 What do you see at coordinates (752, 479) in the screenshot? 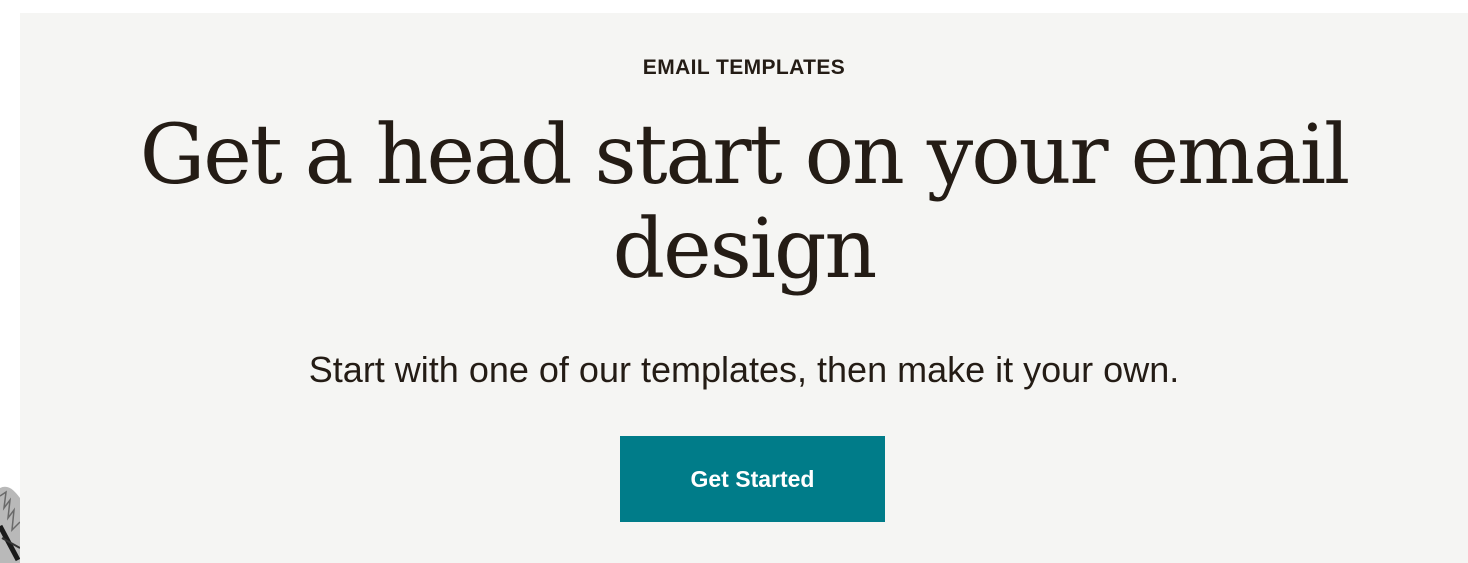
I see `get-started-button: Get Started` at bounding box center [752, 479].